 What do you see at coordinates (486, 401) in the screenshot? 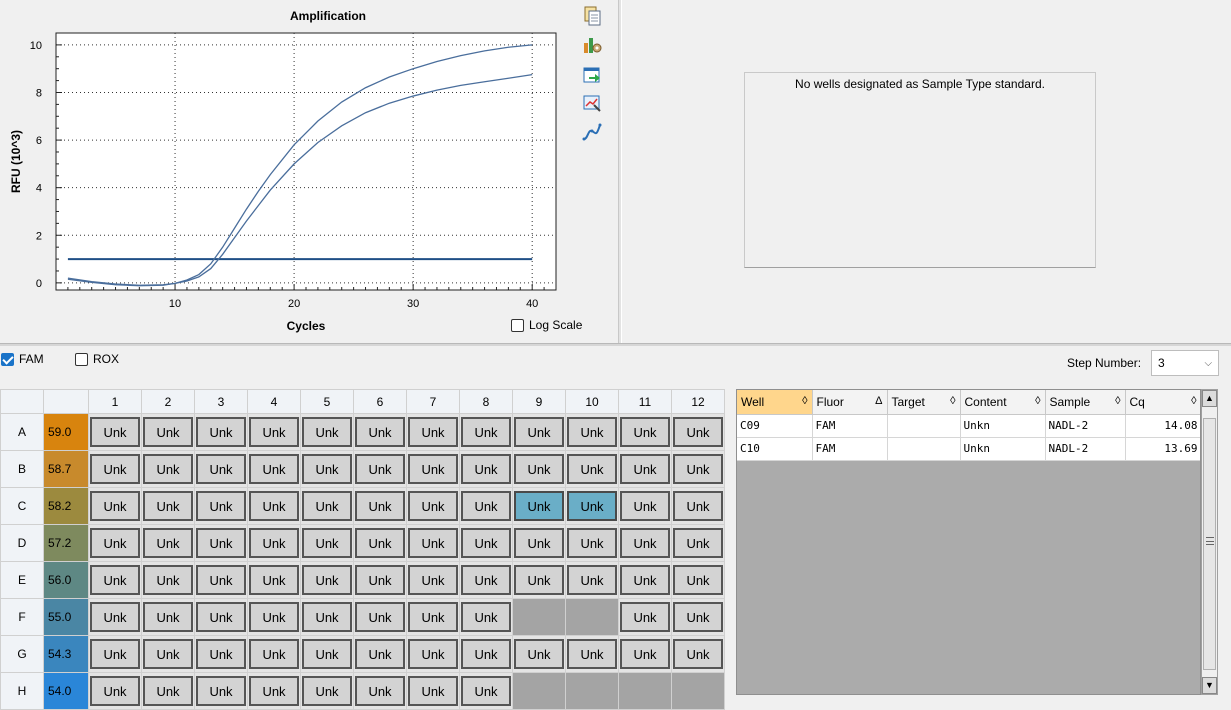
I see `plate-column-header: 8` at bounding box center [486, 401].